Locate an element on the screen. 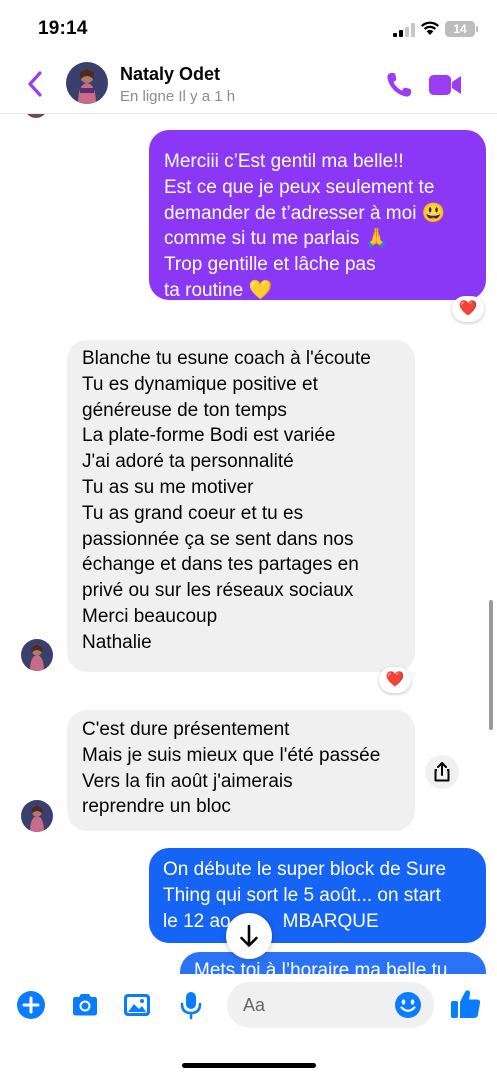  chevron-left-icon is located at coordinates (36, 84).